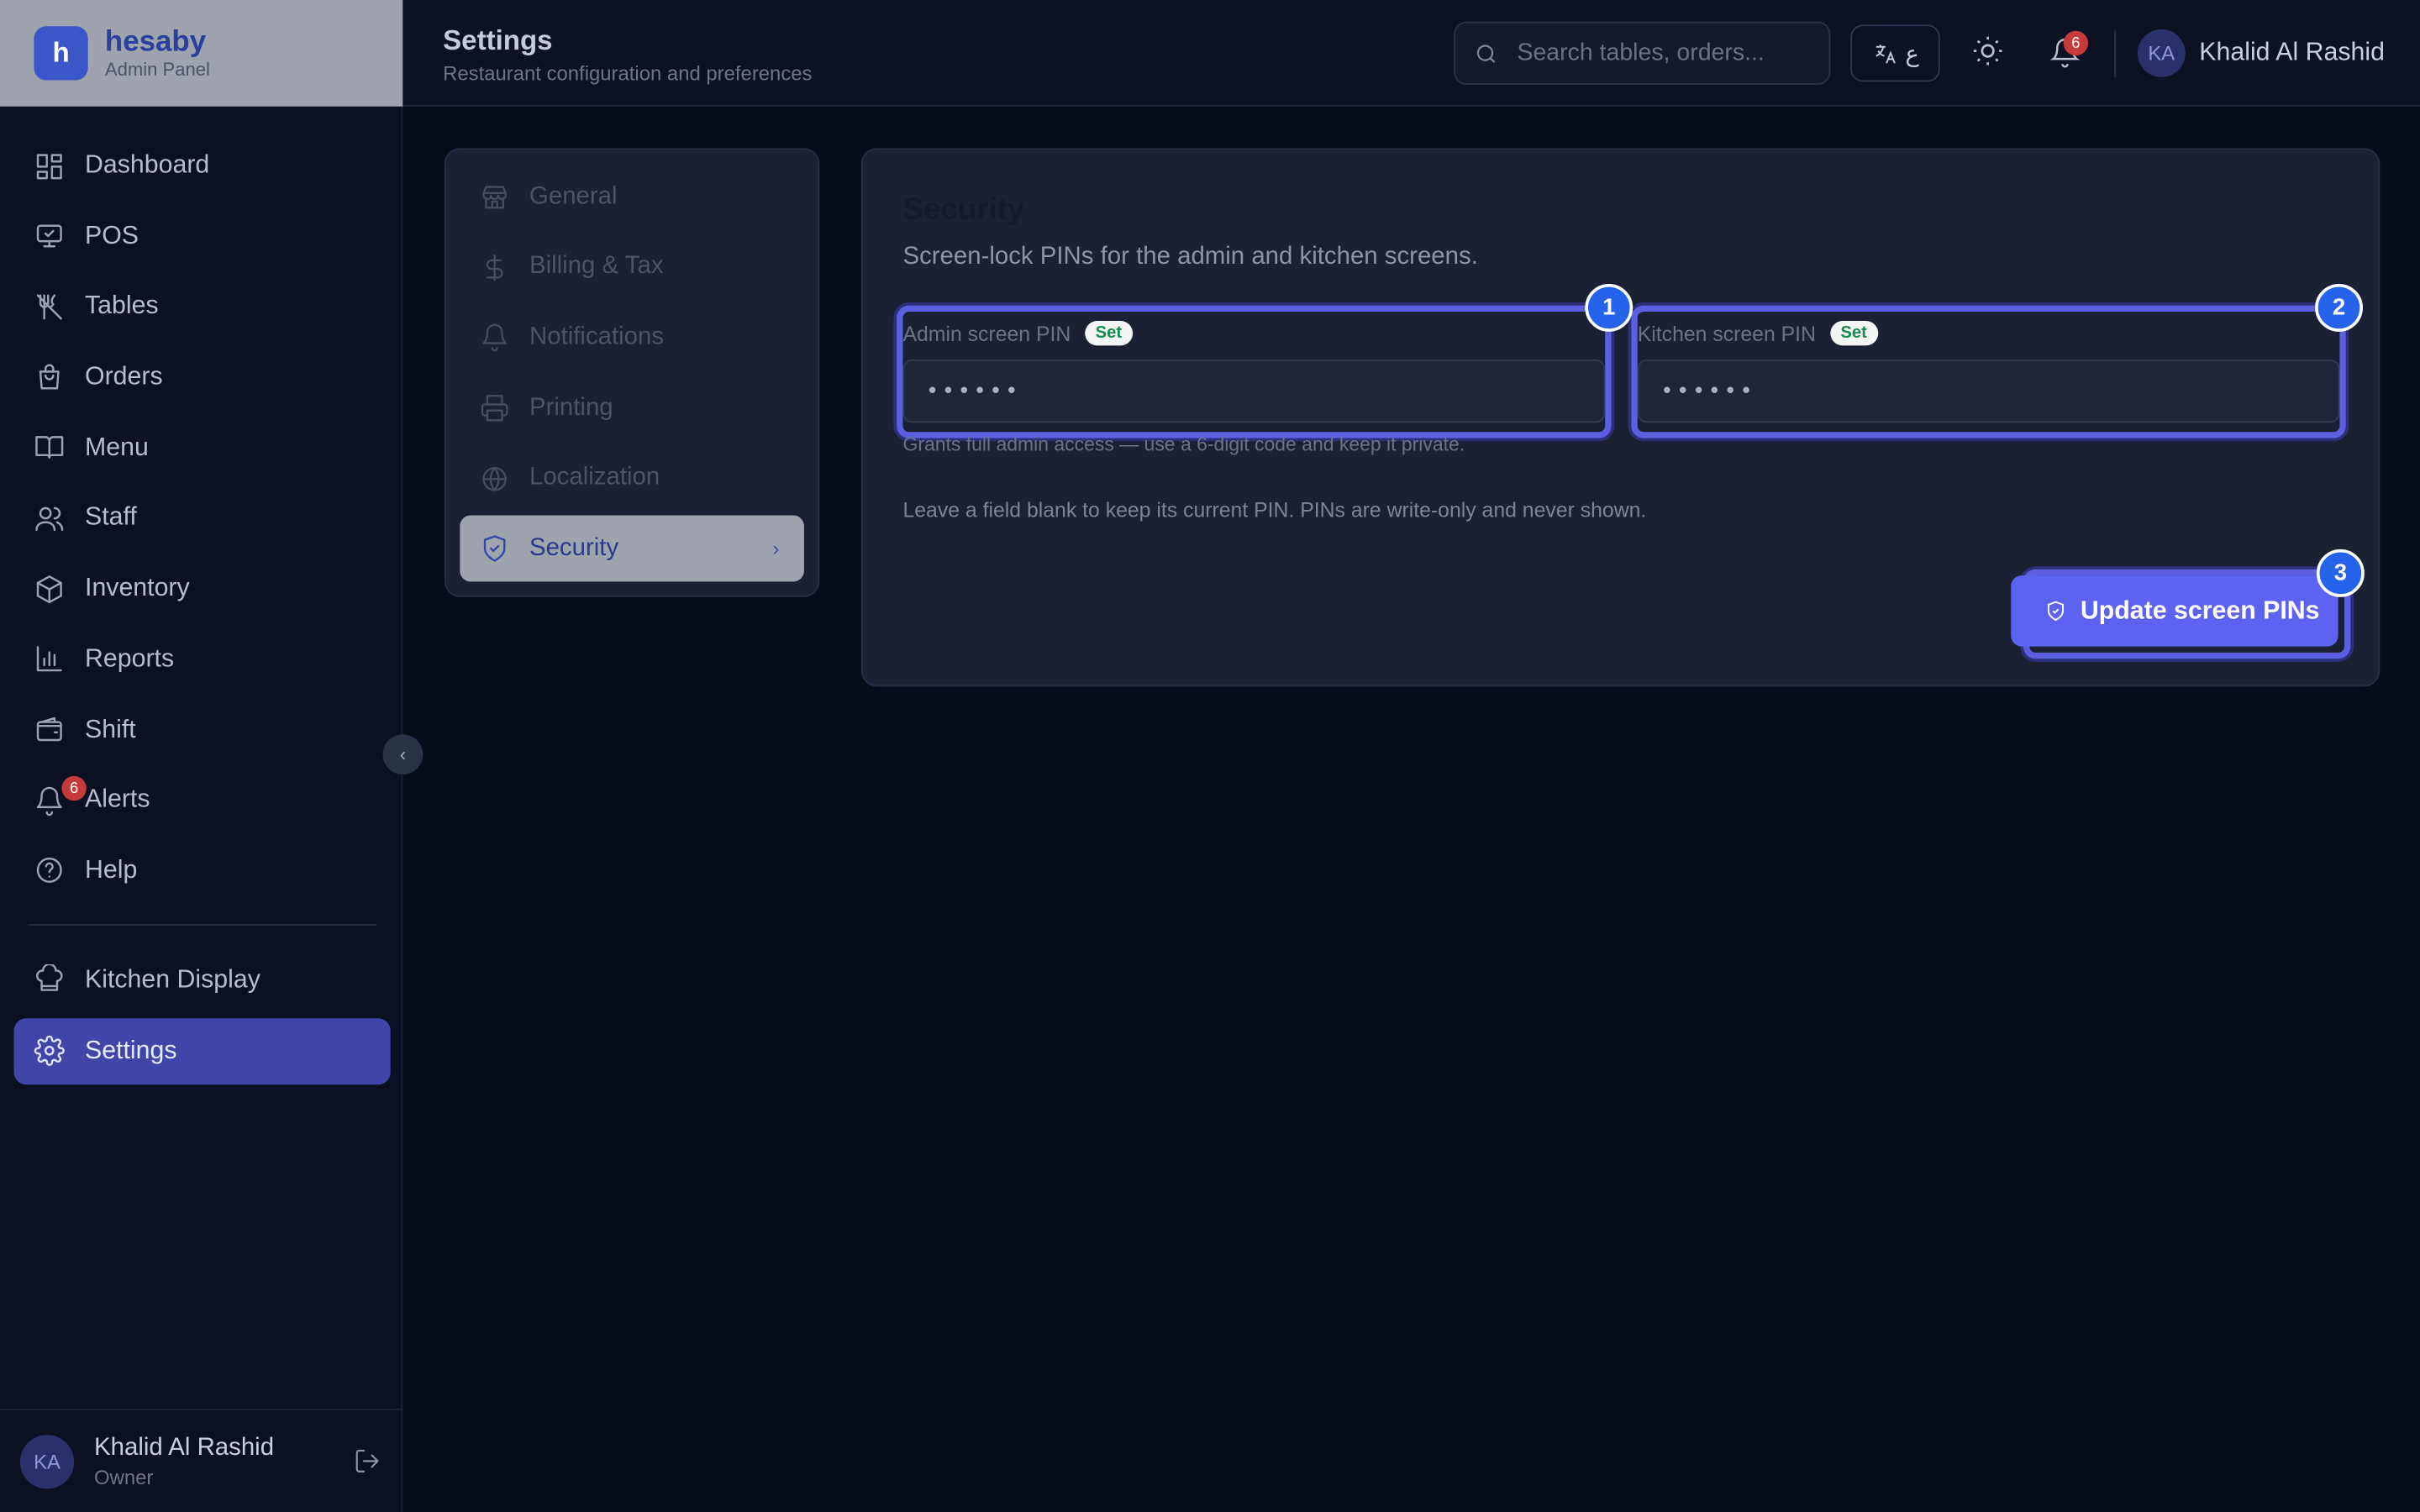  Describe the element at coordinates (111, 517) in the screenshot. I see `sidebar-item-label: Staff` at that location.